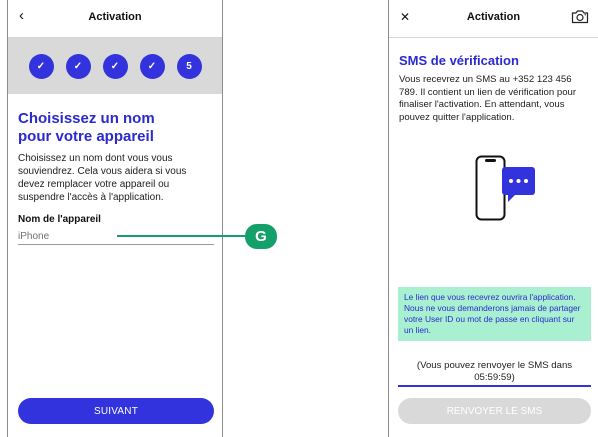 The width and height of the screenshot is (598, 437). I want to click on resend-sms-button: RENVOYER LE SMS, so click(494, 411).